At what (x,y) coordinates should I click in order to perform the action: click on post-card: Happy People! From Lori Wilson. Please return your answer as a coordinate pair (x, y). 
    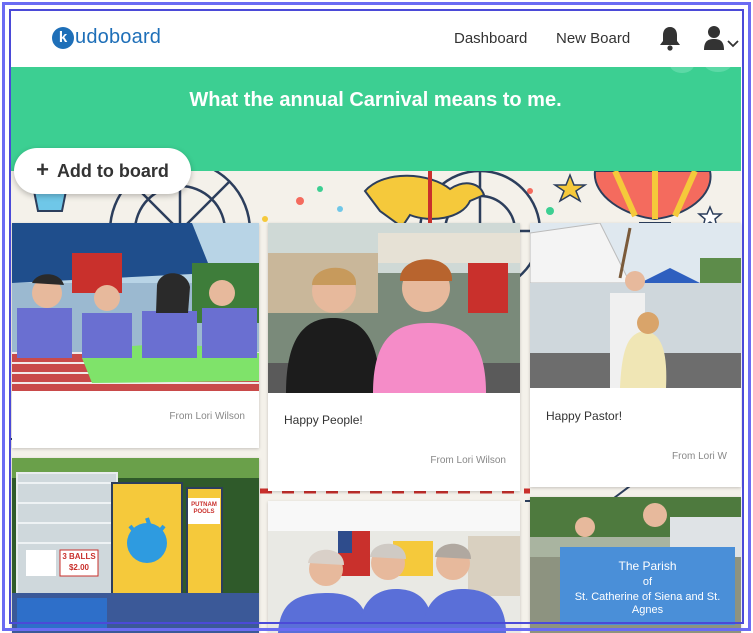
    Looking at the image, I should click on (394, 357).